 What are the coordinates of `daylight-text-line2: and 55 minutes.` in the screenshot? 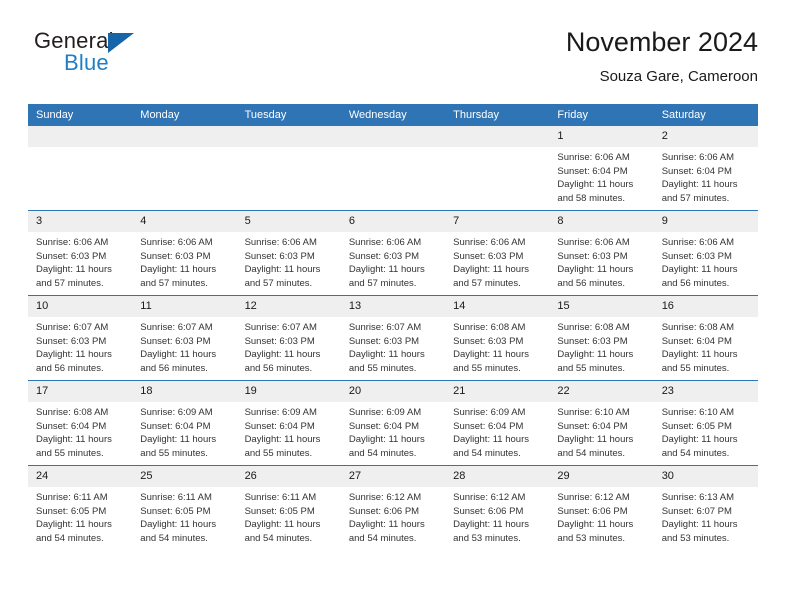 It's located at (382, 368).